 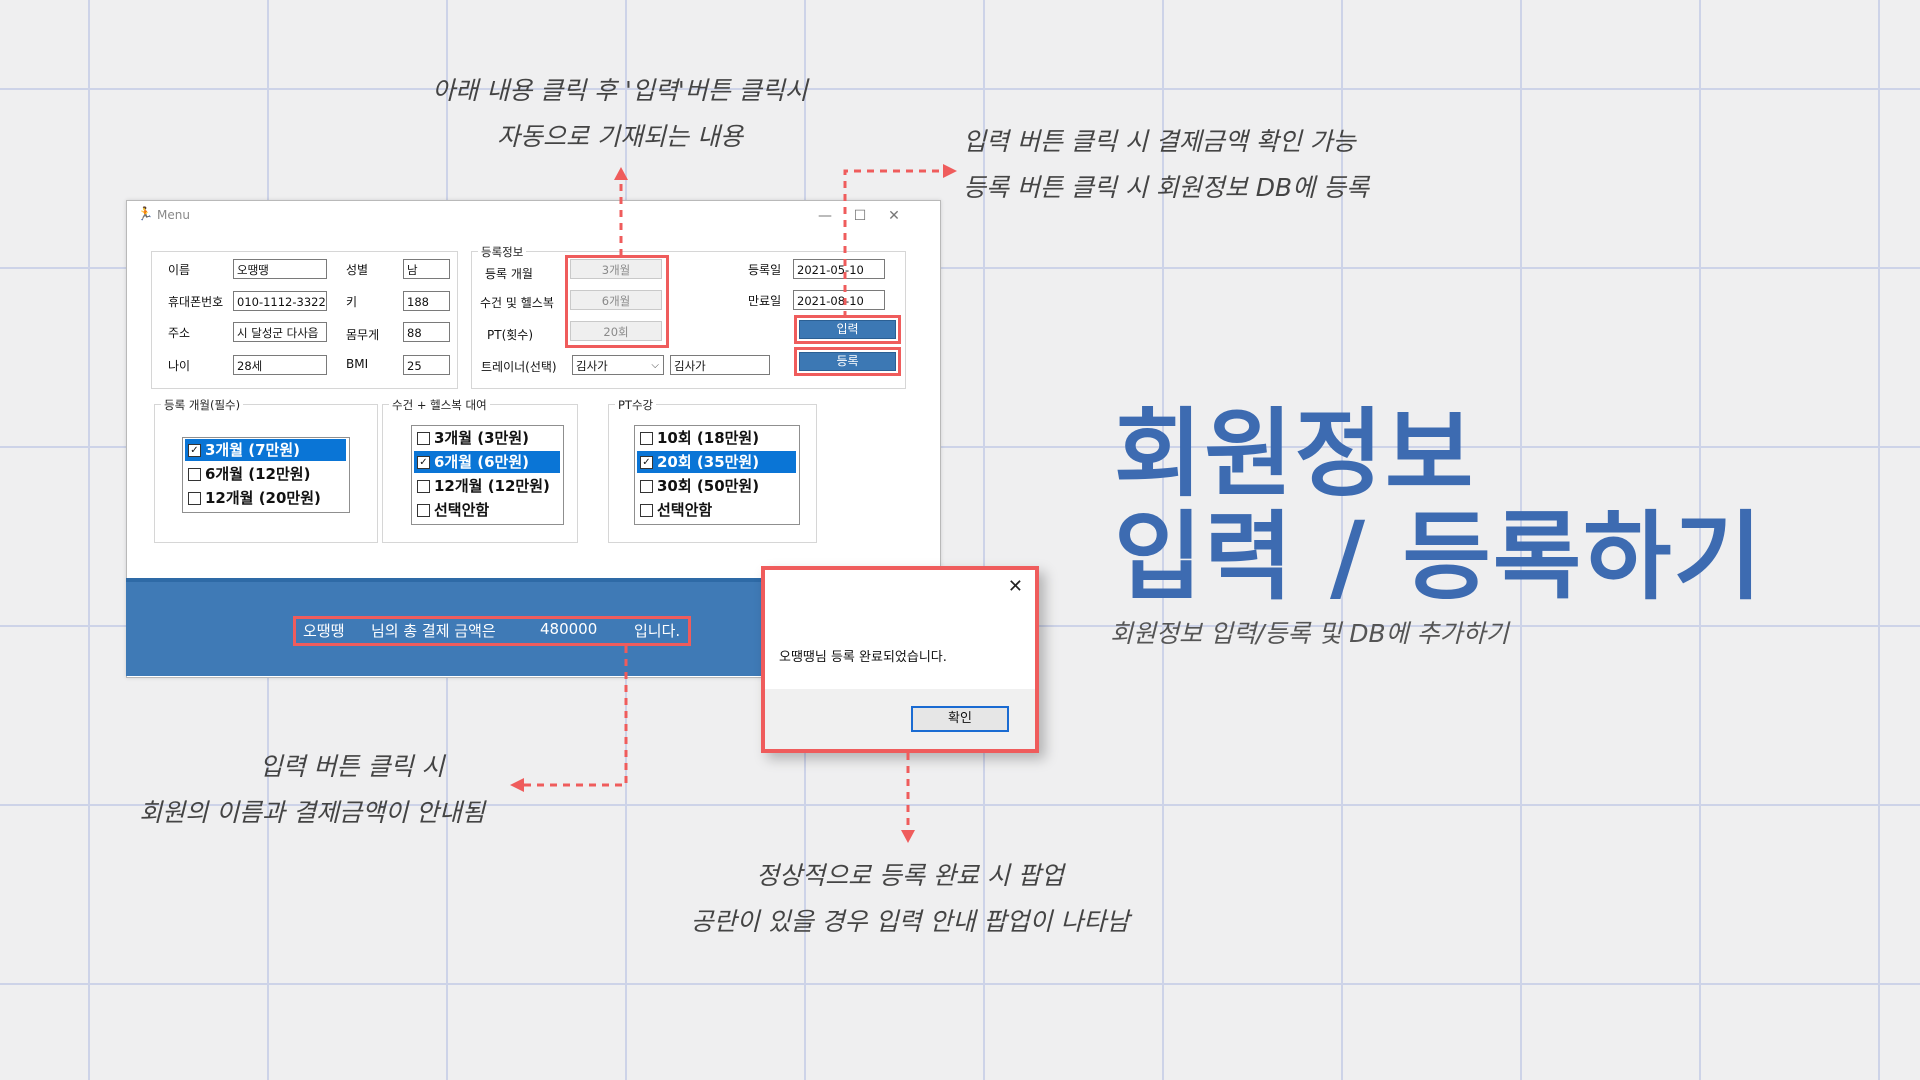 I want to click on payment-text: 님의 총 결제 금액은, so click(x=433, y=631).